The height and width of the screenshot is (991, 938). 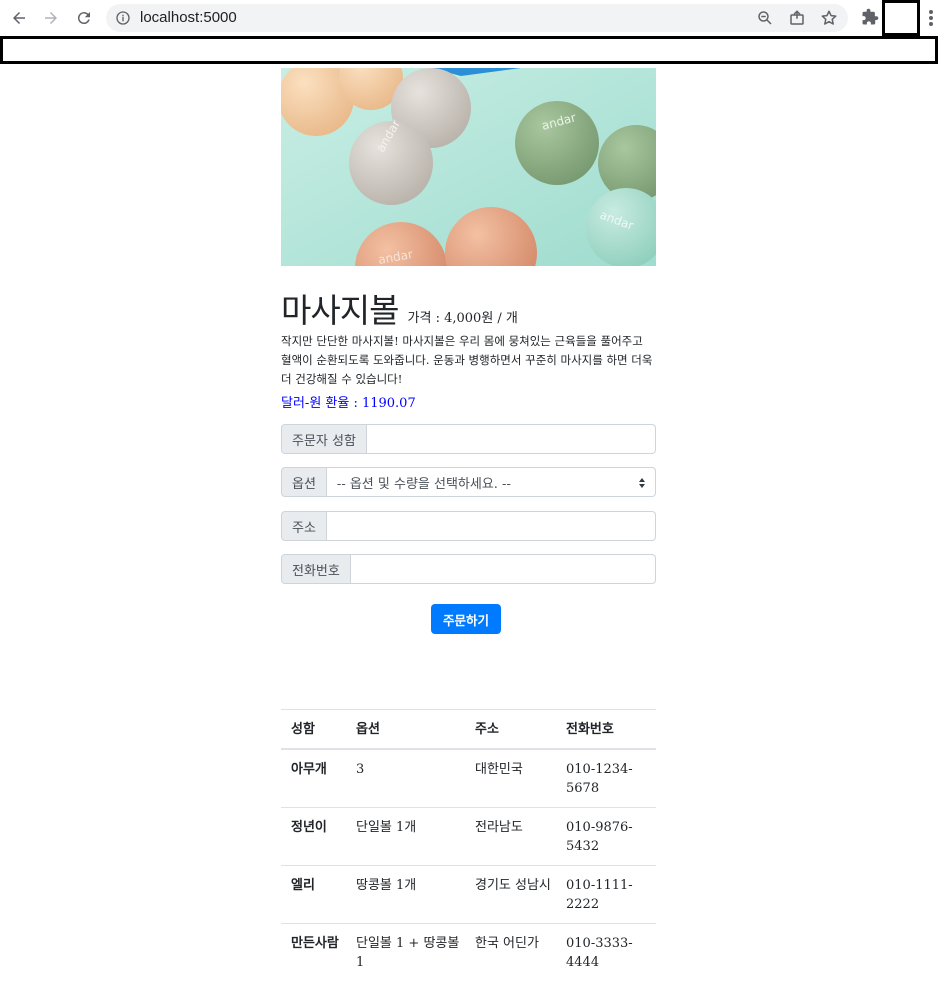 What do you see at coordinates (797, 18) in the screenshot?
I see `share-icon` at bounding box center [797, 18].